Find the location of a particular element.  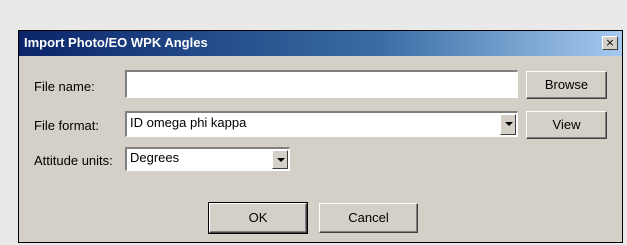

window-title: Import Photo/EO WPK Angles is located at coordinates (116, 42).